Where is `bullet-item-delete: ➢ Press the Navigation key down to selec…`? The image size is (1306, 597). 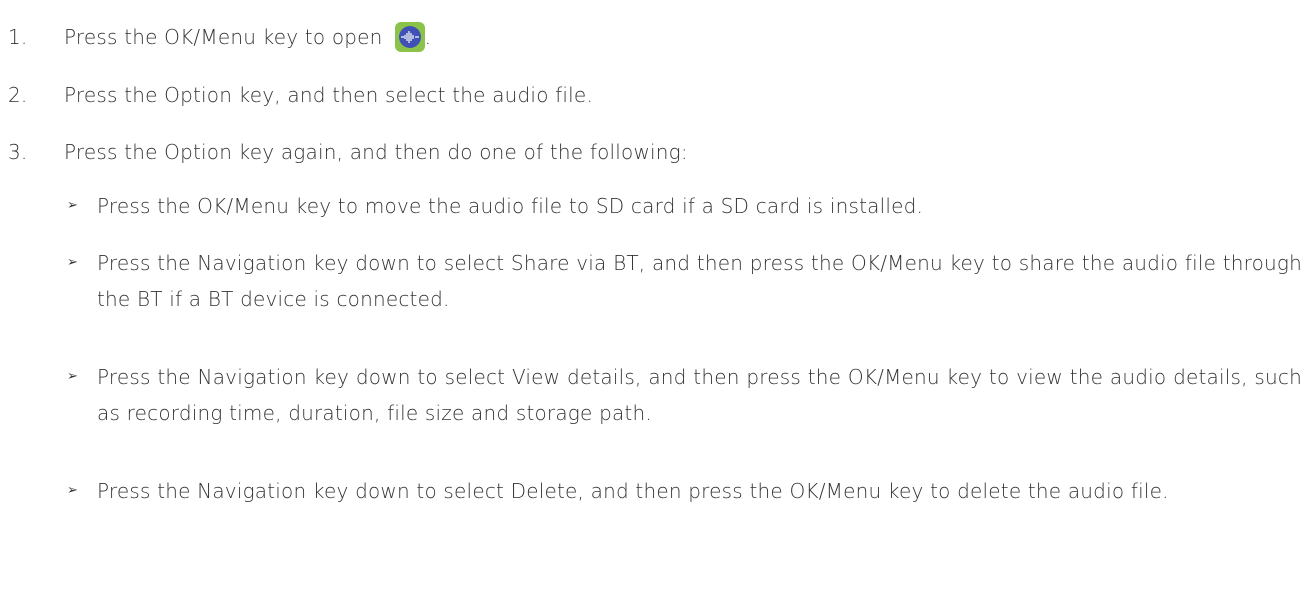 bullet-item-delete: ➢ Press the Navigation key down to selec… is located at coordinates (684, 491).